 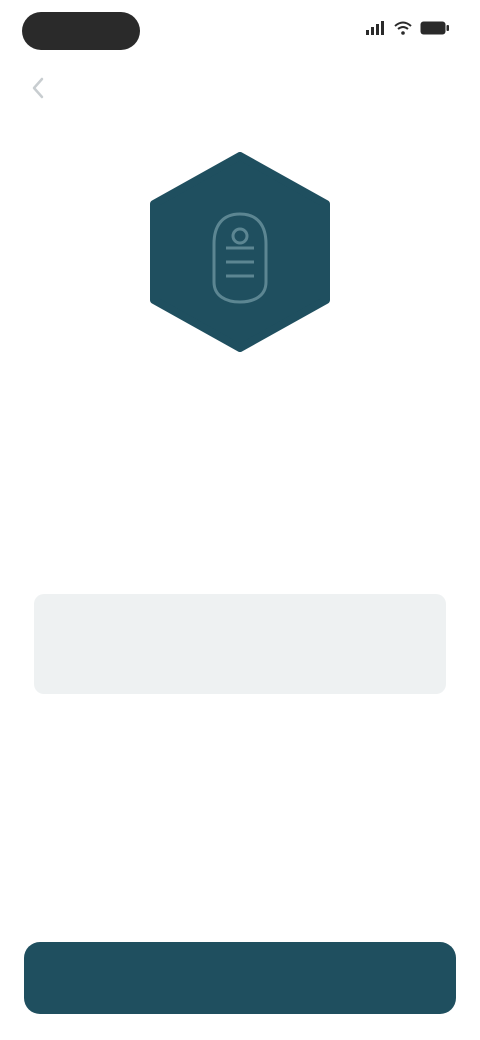 I want to click on status-icons, so click(x=408, y=30).